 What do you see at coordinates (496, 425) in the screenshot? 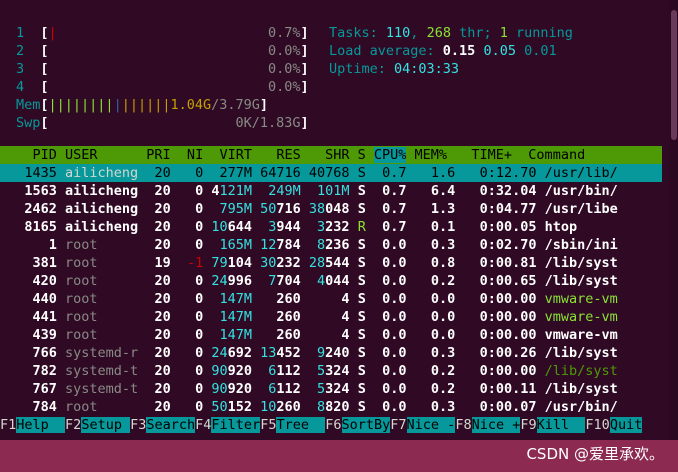
I see `fkey-f8-label: Nice +` at bounding box center [496, 425].